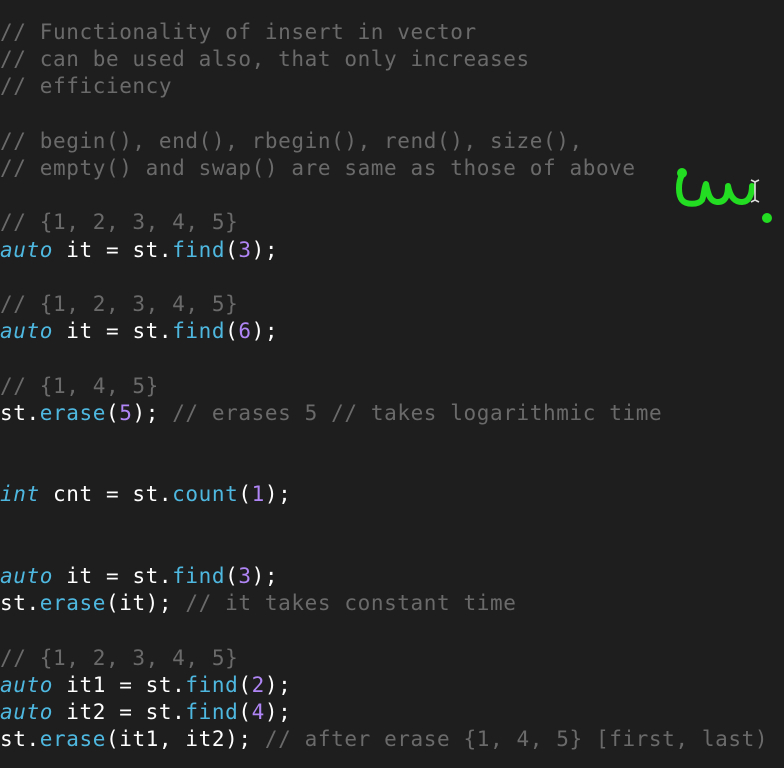 Image resolution: width=784 pixels, height=768 pixels. I want to click on comment-token: // can be used also, that only increases, so click(265, 59).